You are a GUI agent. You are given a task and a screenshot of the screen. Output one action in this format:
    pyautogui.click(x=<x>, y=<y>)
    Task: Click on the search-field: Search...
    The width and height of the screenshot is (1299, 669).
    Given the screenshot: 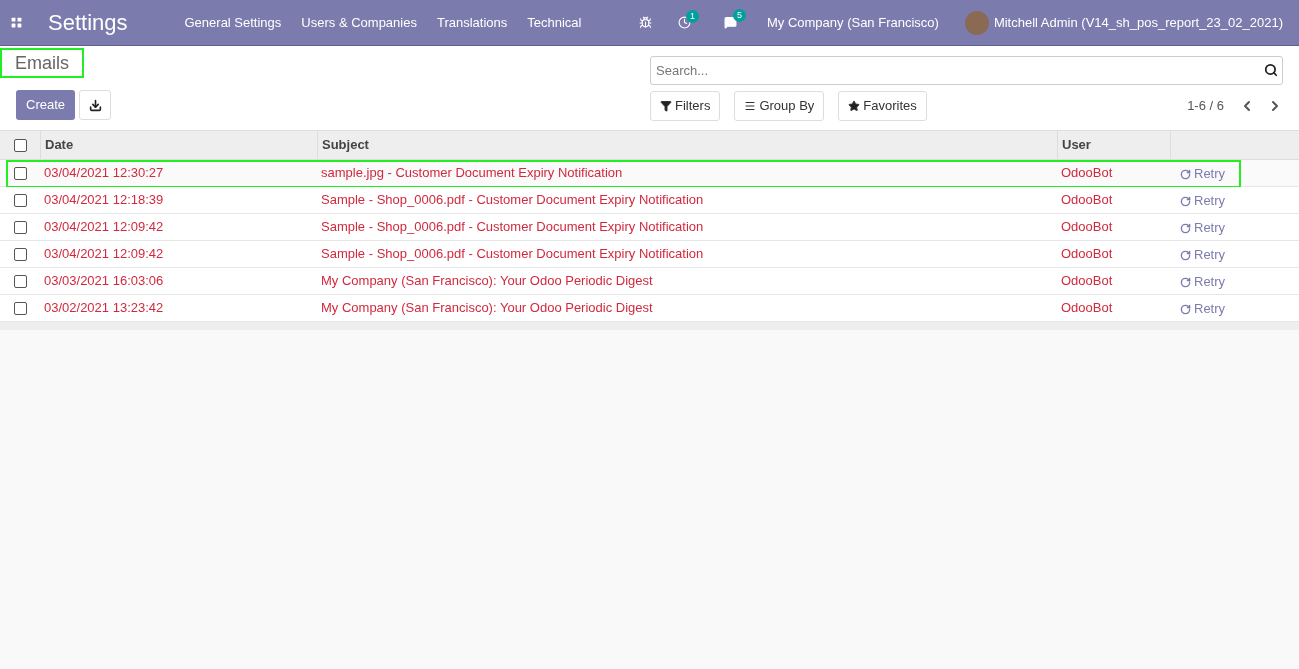 What is the action you would take?
    pyautogui.click(x=966, y=70)
    